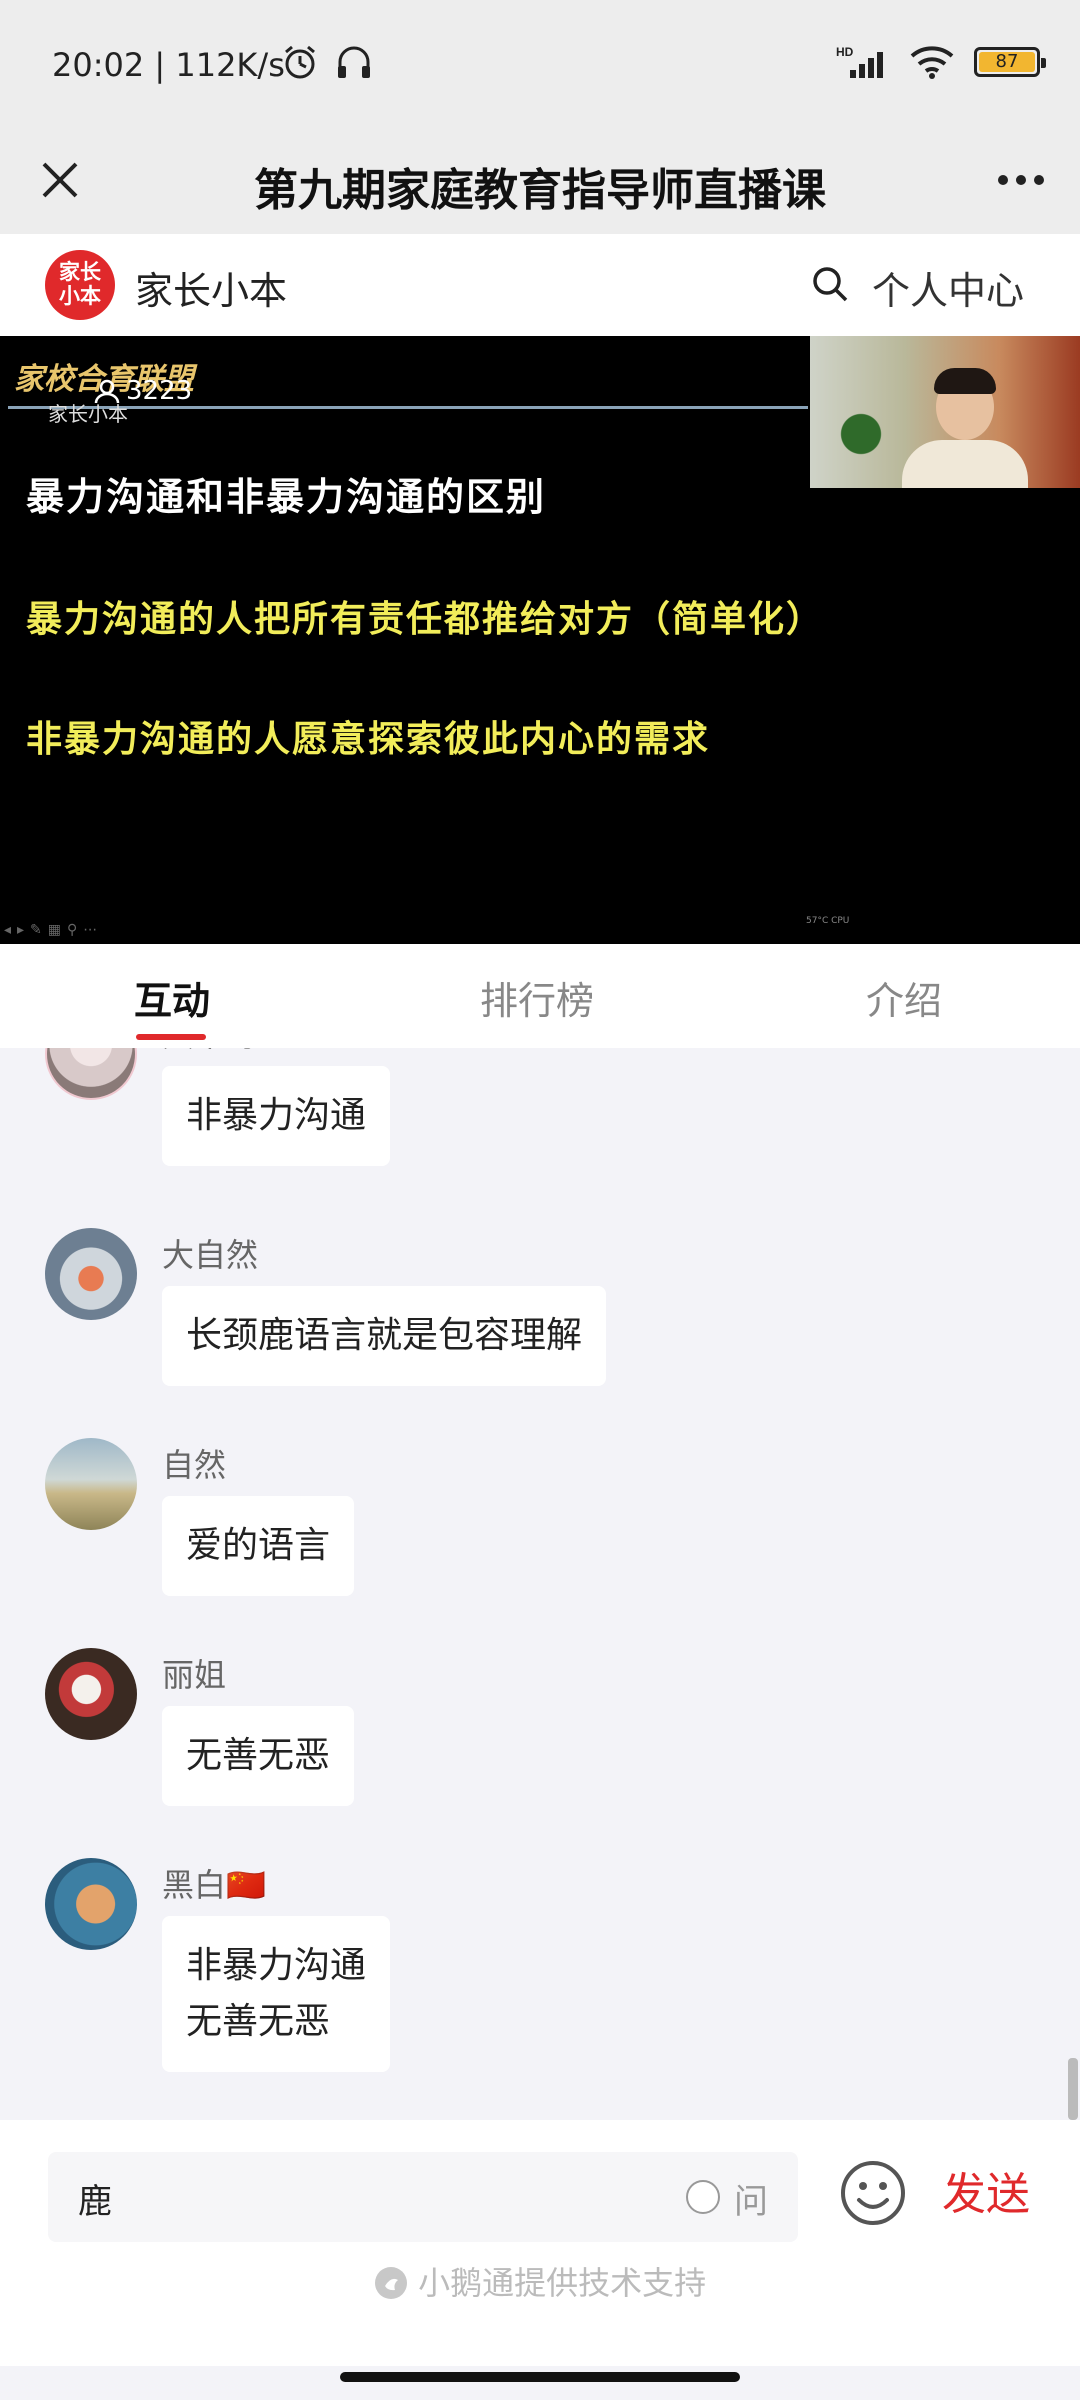 This screenshot has height=2400, width=1080. What do you see at coordinates (300, 62) in the screenshot?
I see `alarm-icon` at bounding box center [300, 62].